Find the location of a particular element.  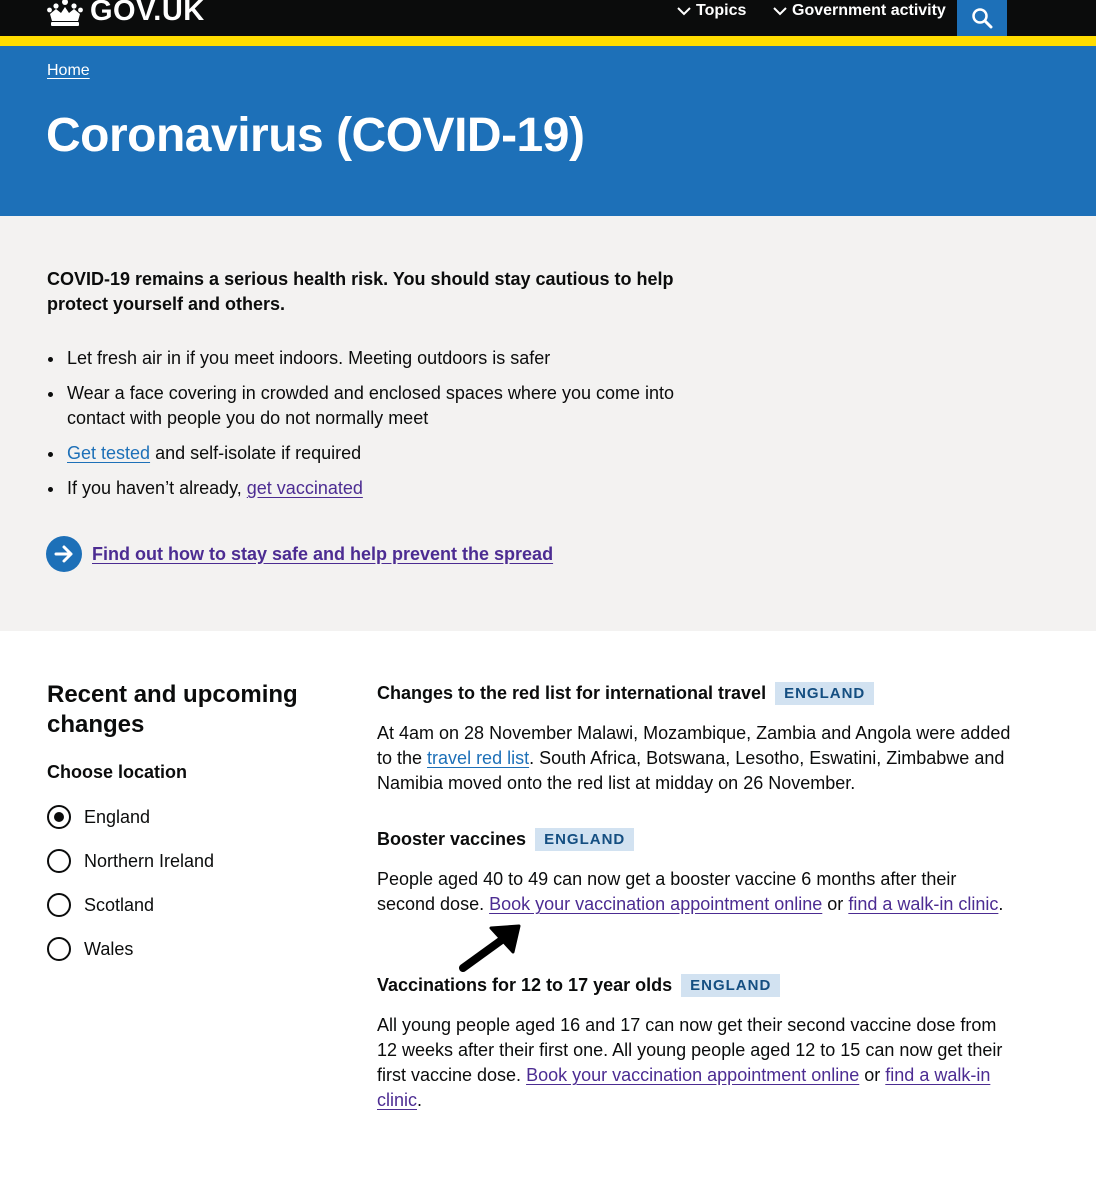

bullet-vaccinated-text: If you haven’t already, is located at coordinates (157, 488).